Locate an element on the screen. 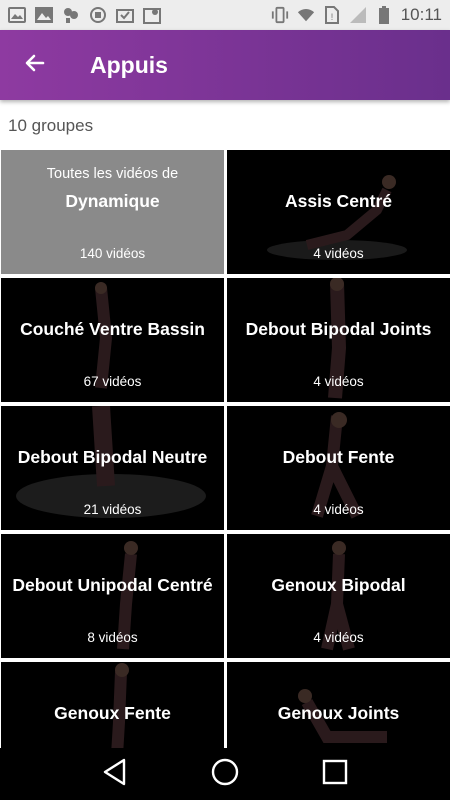  recents-square-icon is located at coordinates (335, 774).